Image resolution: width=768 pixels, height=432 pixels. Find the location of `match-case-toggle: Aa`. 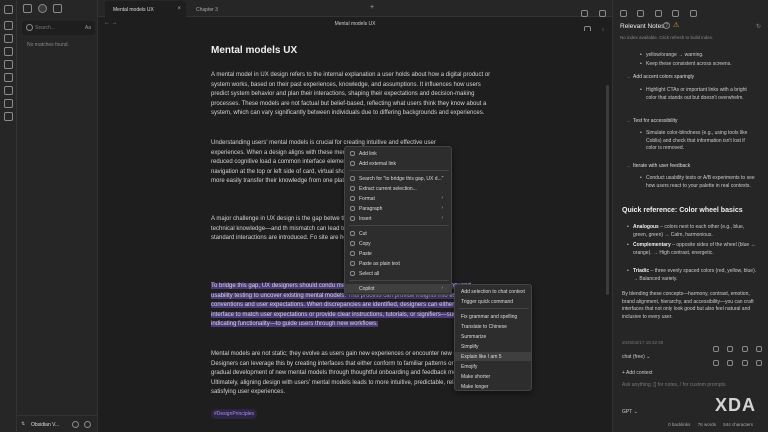

match-case-toggle: Aa is located at coordinates (88, 28).